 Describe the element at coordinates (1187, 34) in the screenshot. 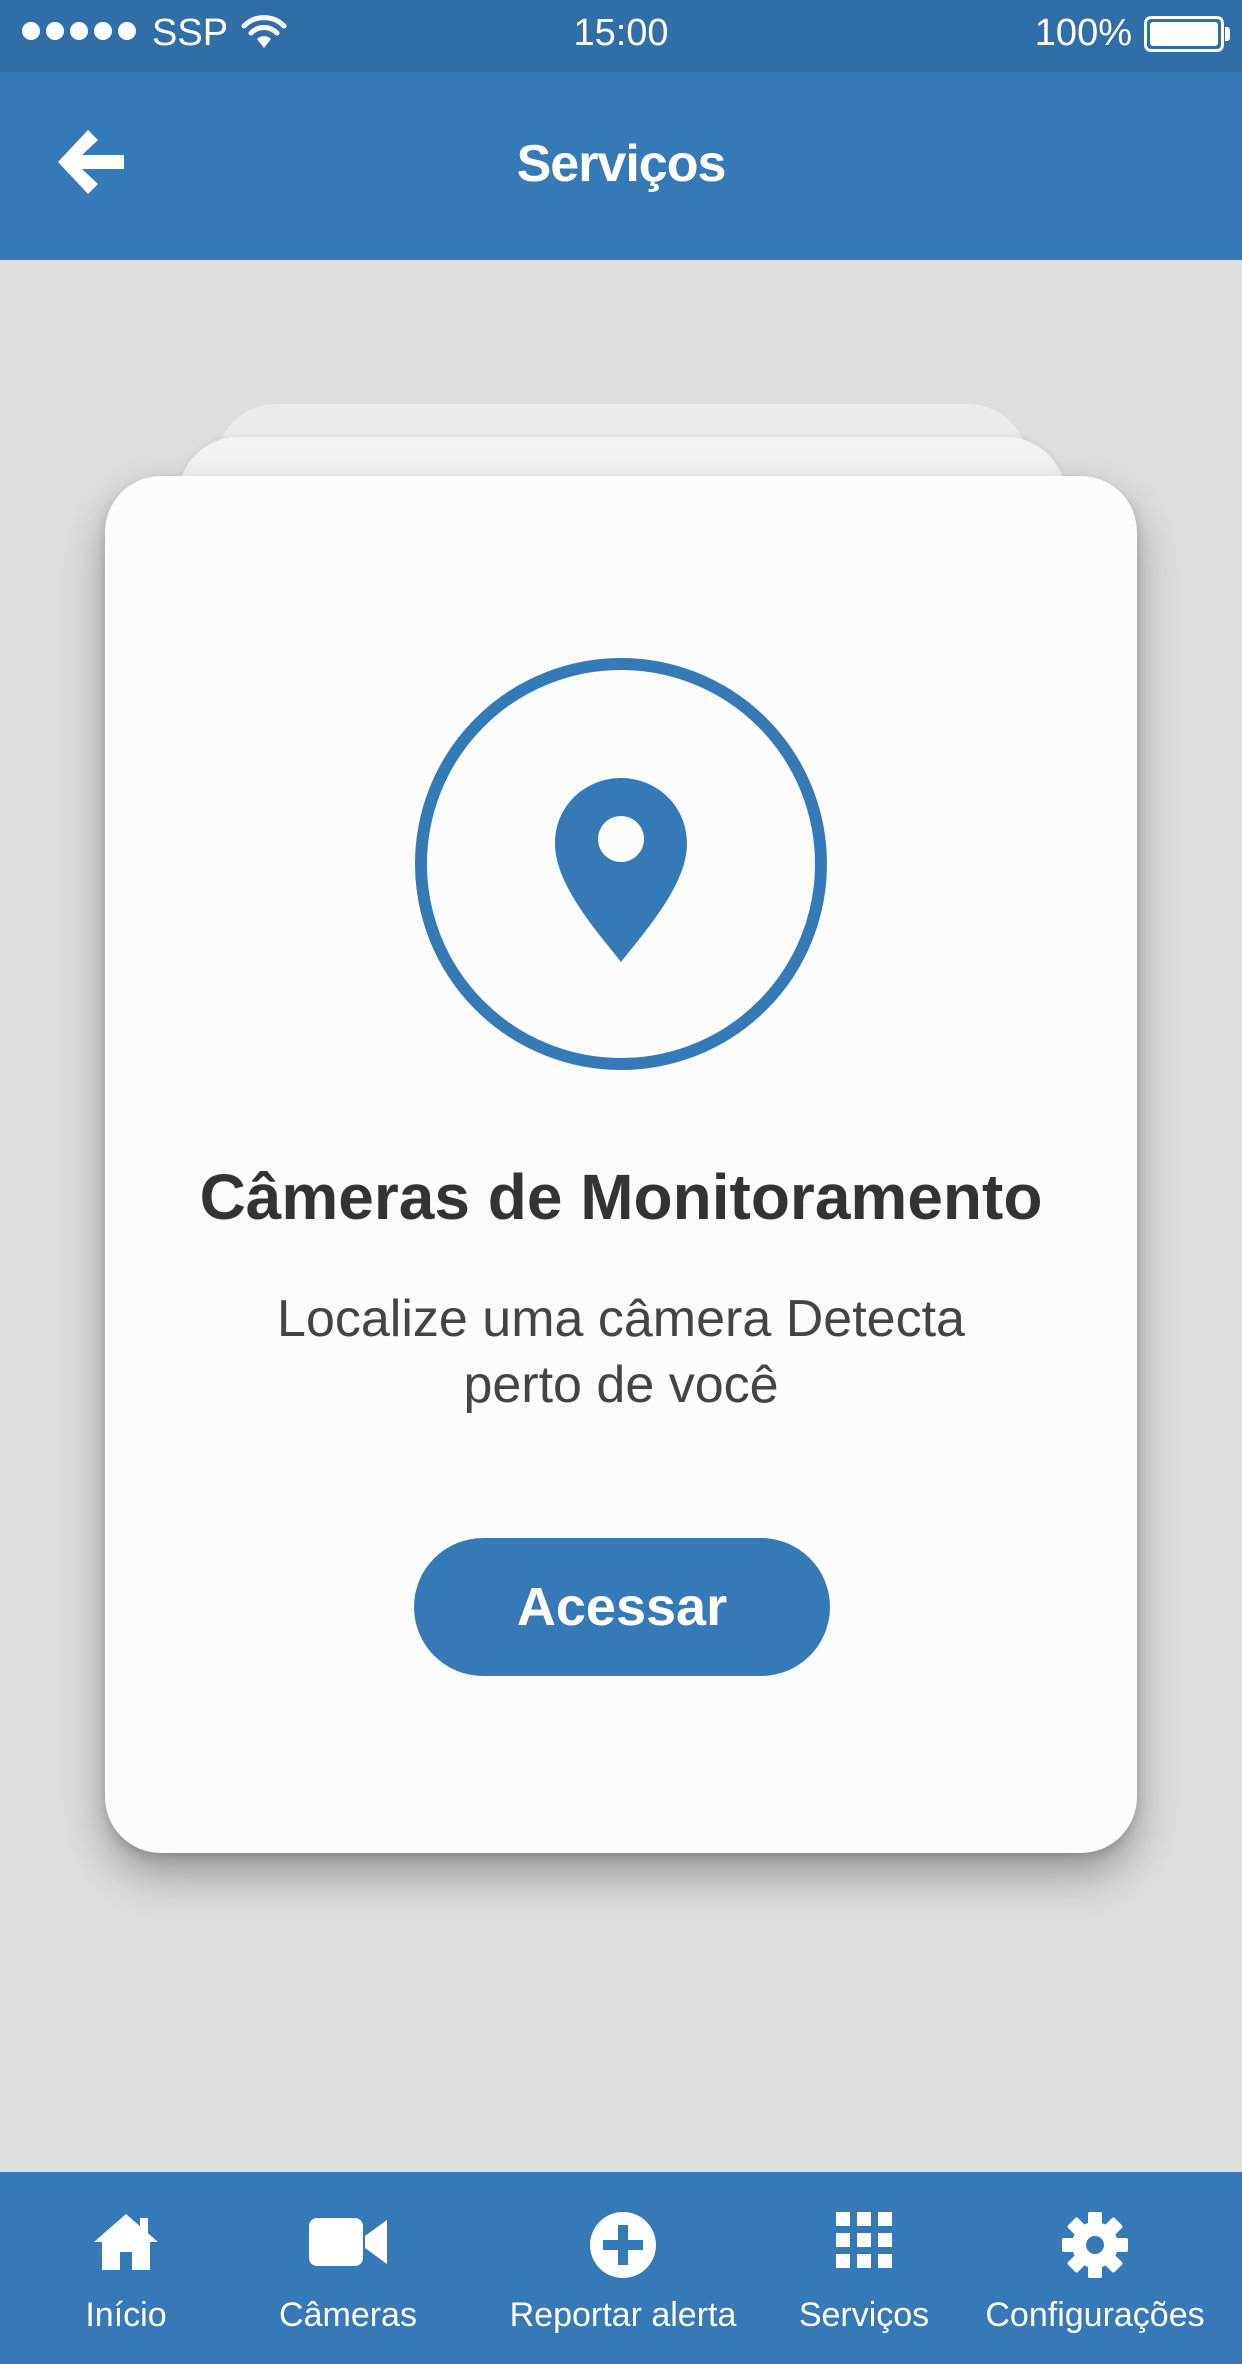

I see `battery-icon` at that location.